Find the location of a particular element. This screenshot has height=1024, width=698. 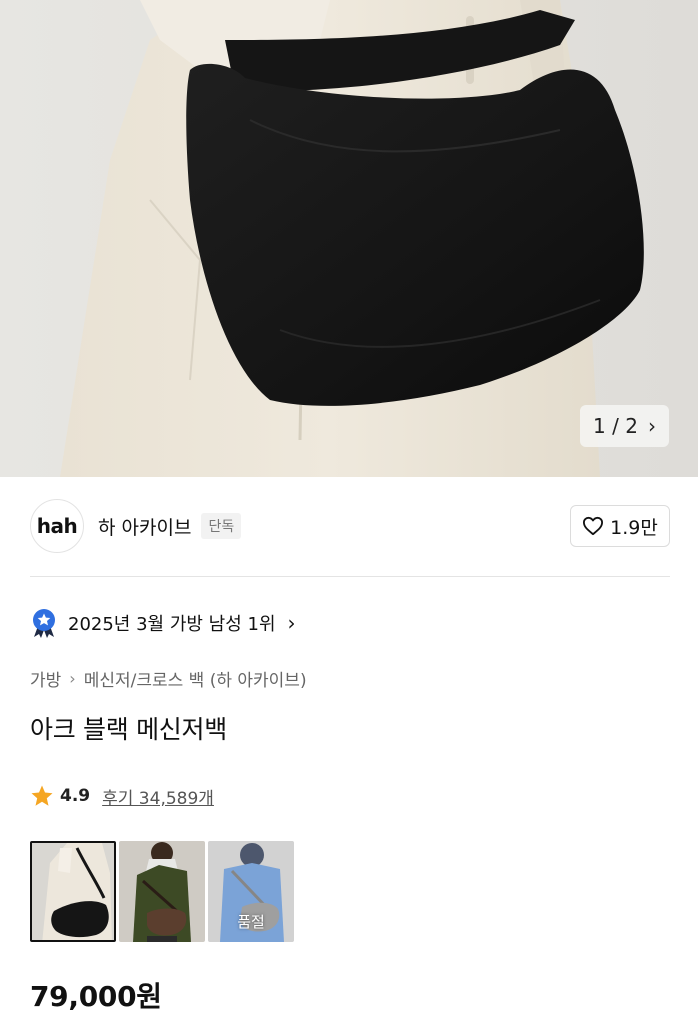

color-option-brown is located at coordinates (162, 891).